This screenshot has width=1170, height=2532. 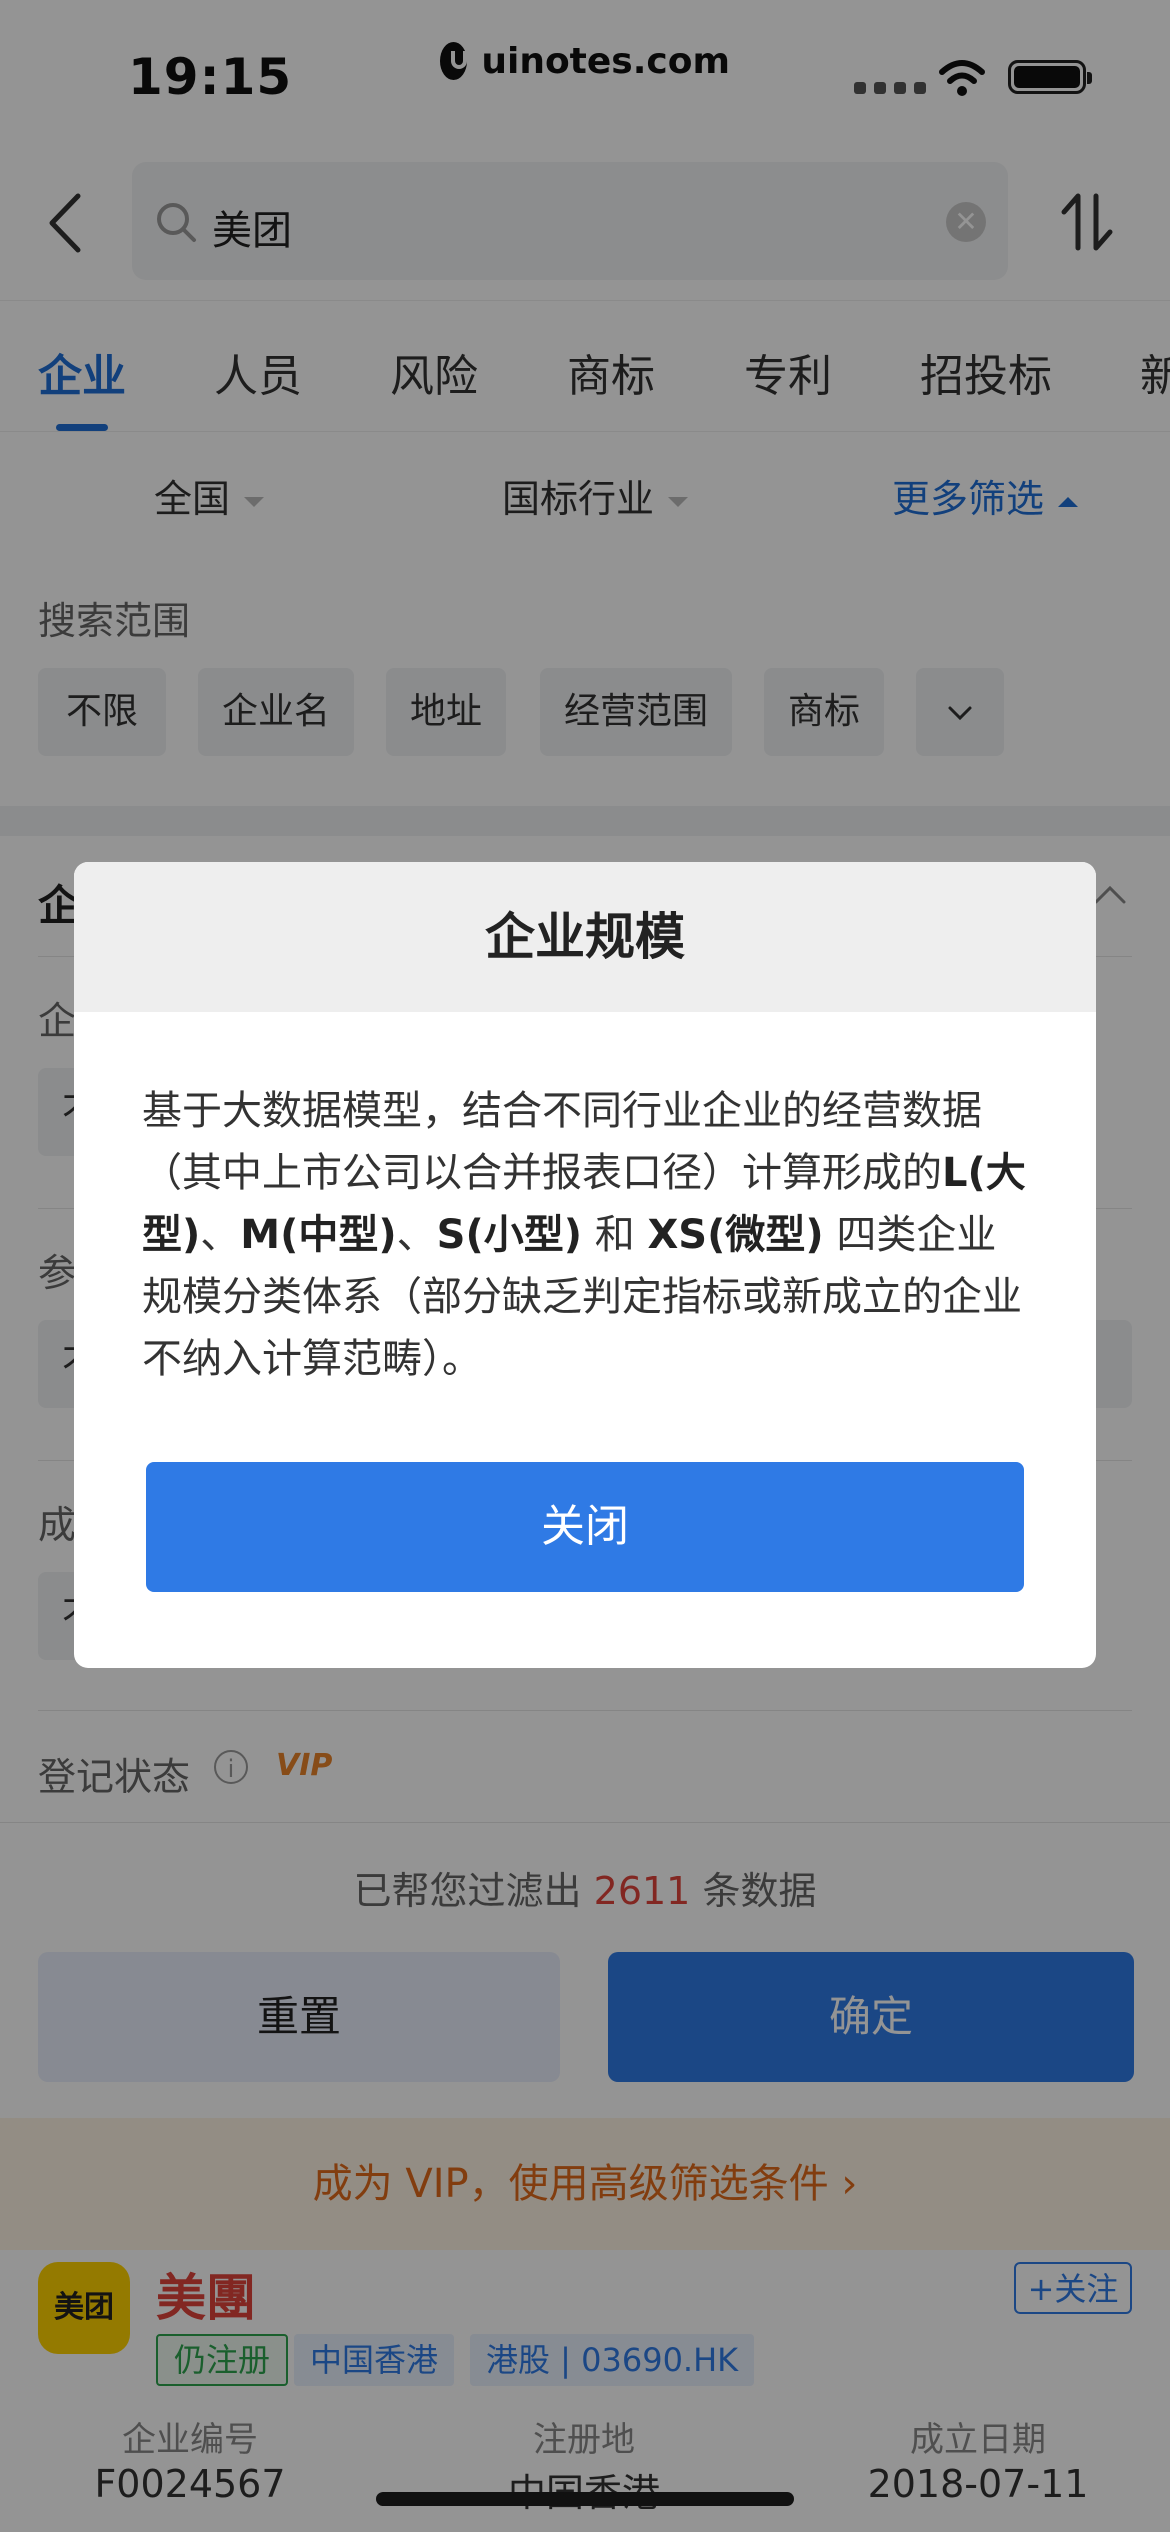 I want to click on dialog-title: 企业规模, so click(x=585, y=937).